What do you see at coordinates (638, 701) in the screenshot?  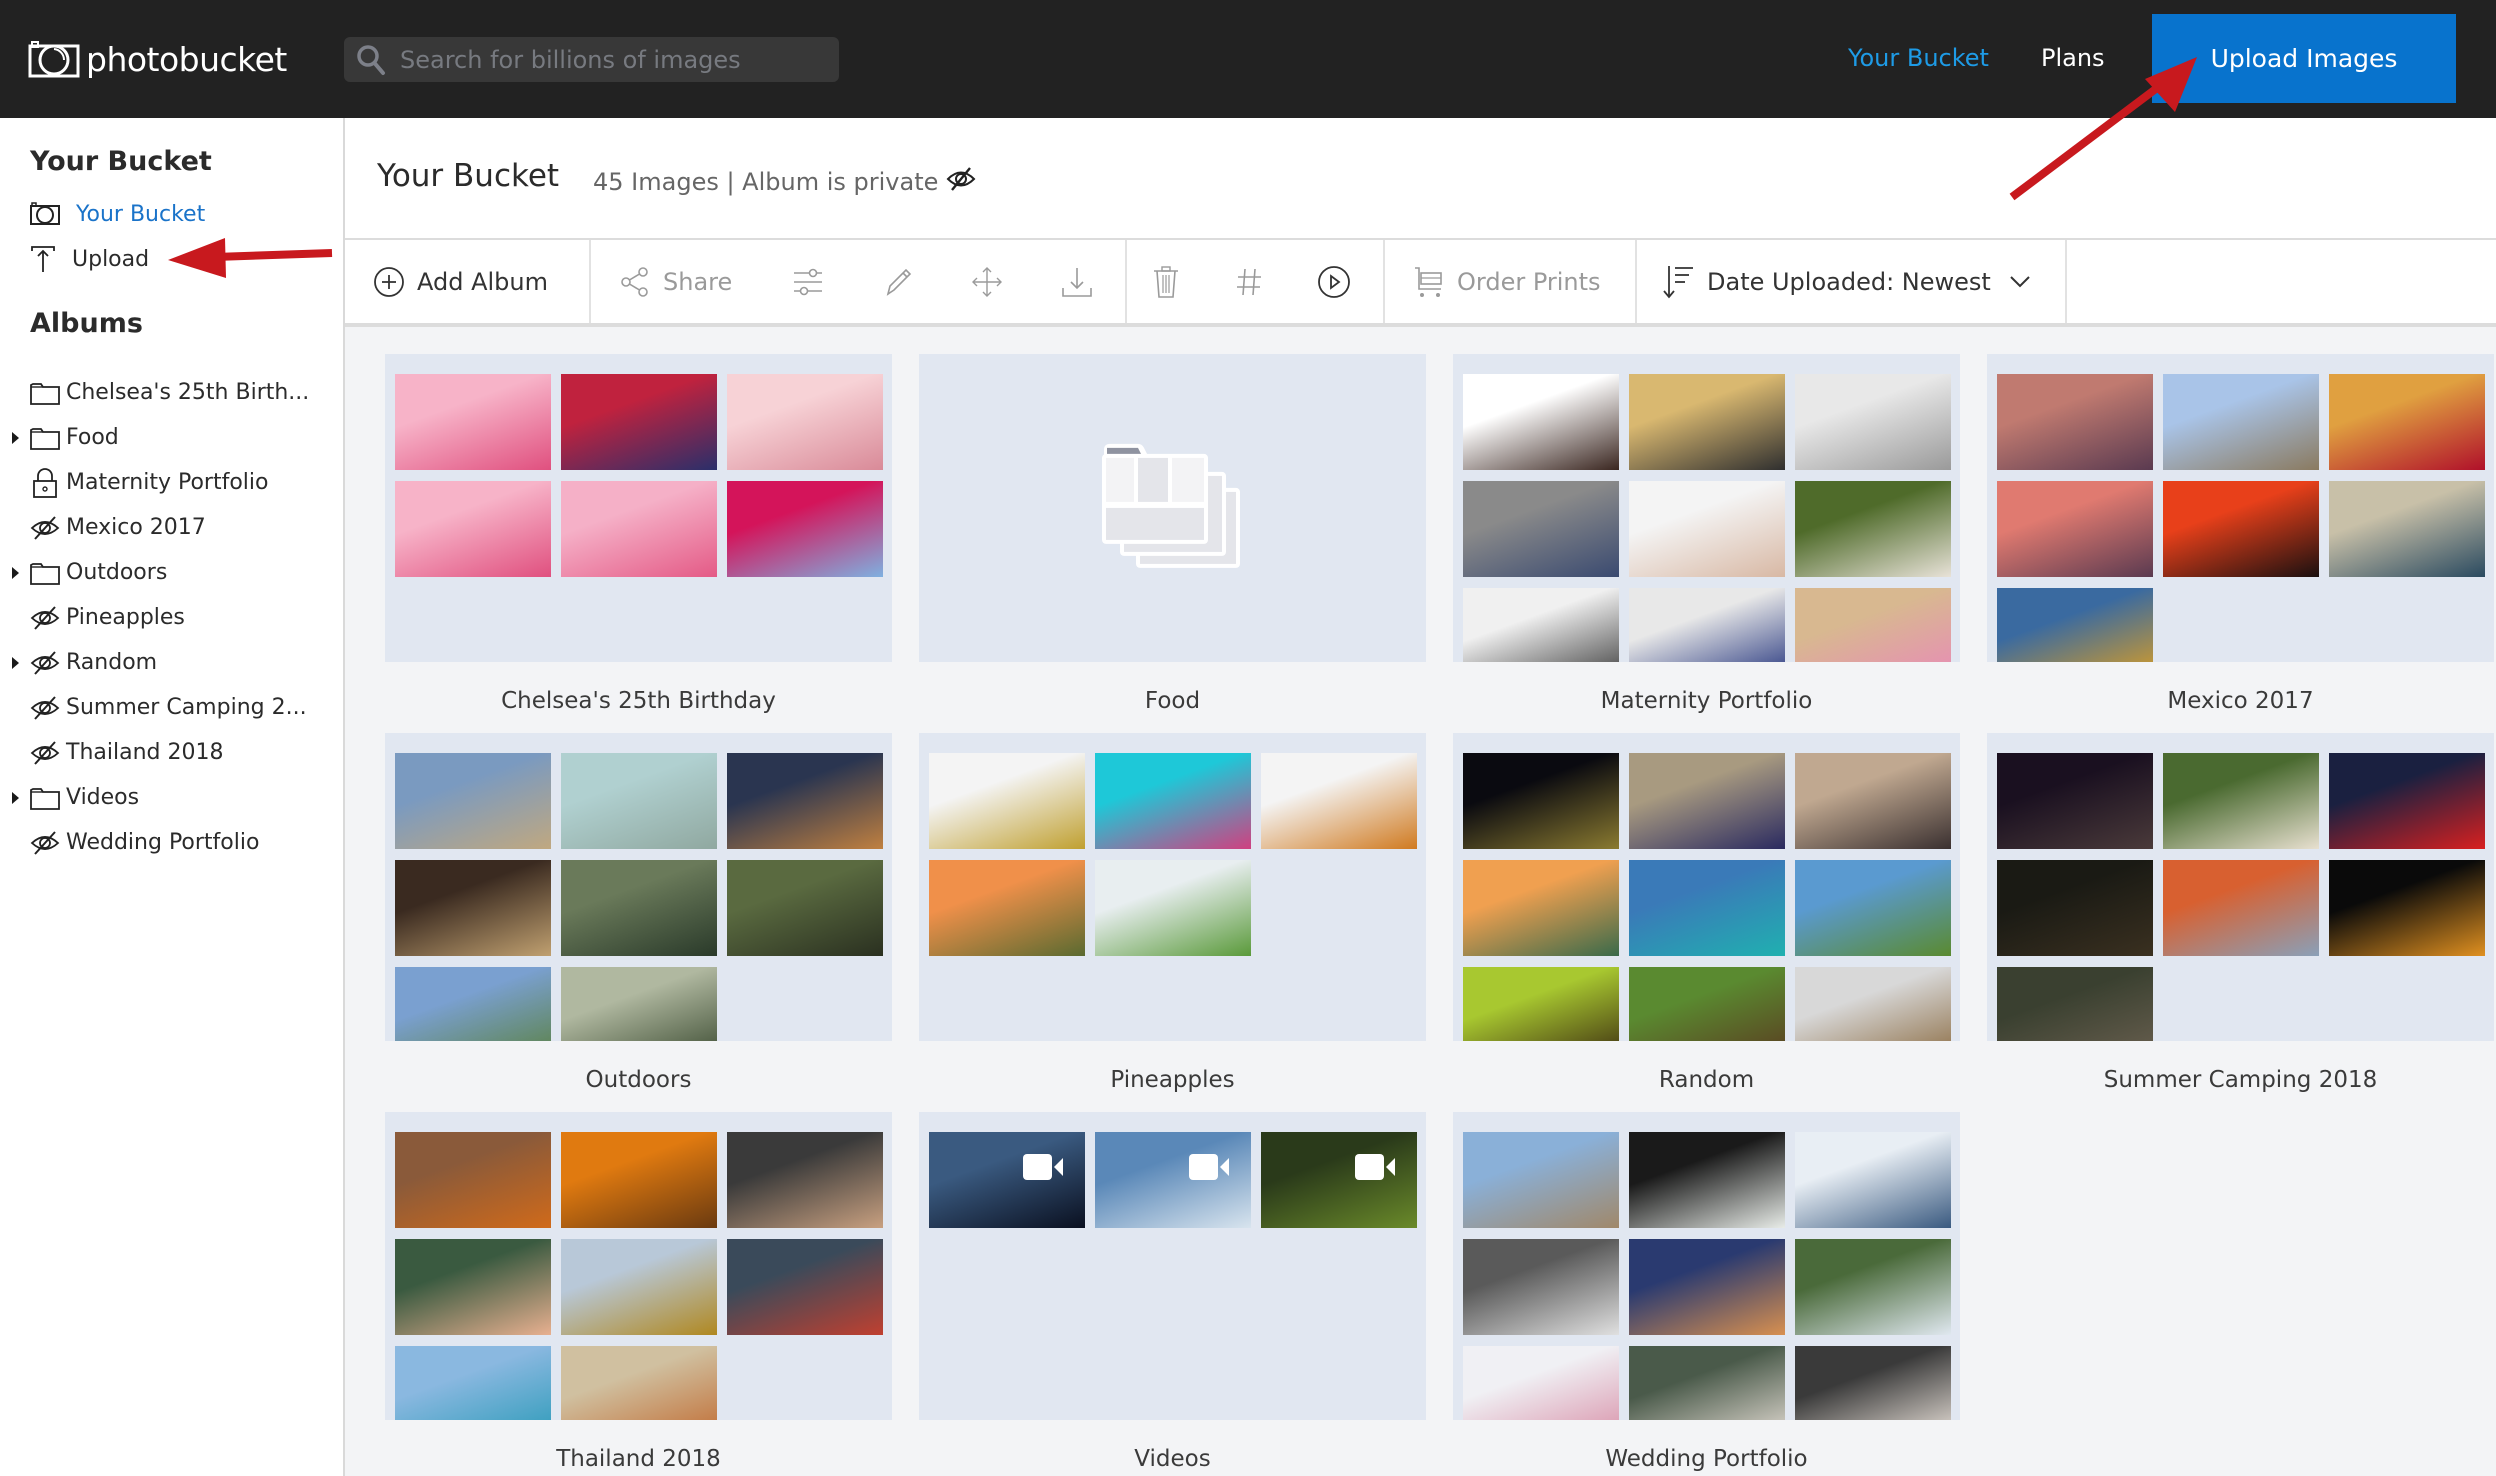 I see `album-title: Chelsea's 25th Birthday` at bounding box center [638, 701].